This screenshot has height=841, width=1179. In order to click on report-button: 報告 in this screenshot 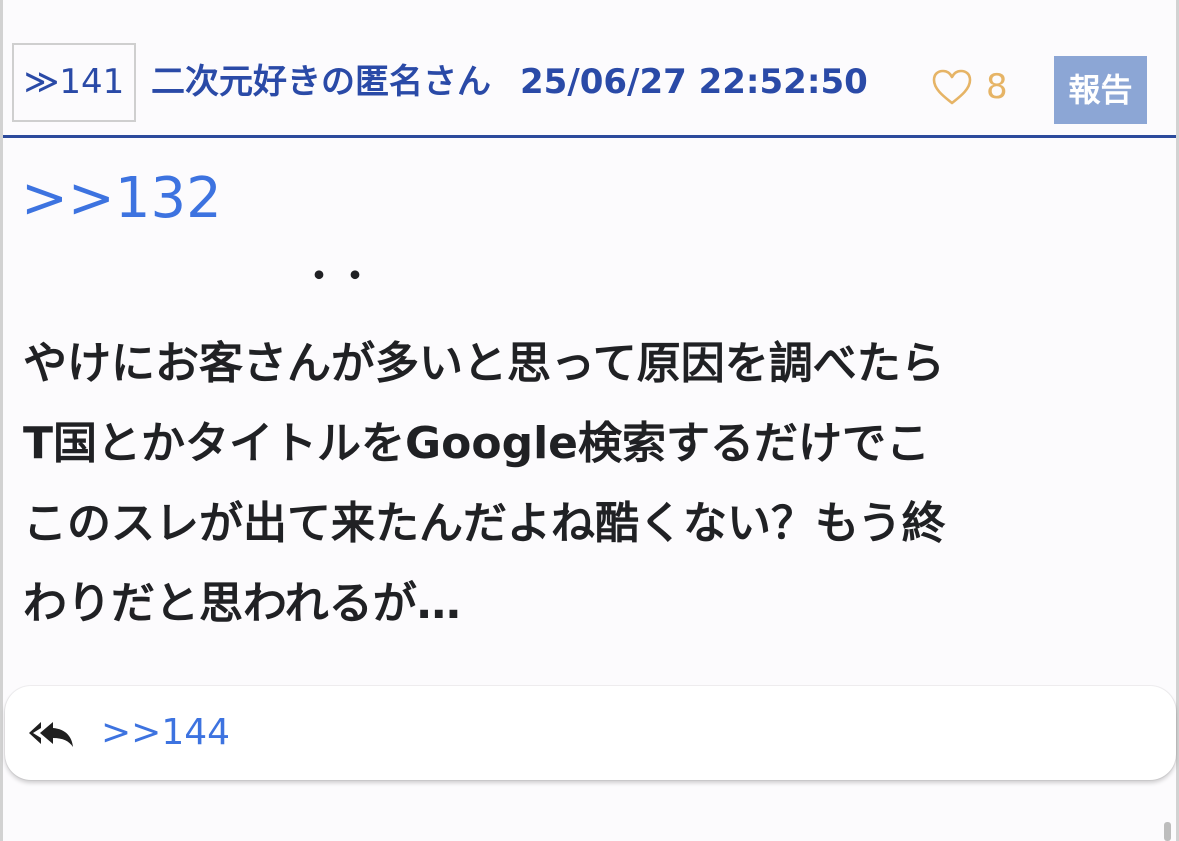, I will do `click(1100, 90)`.